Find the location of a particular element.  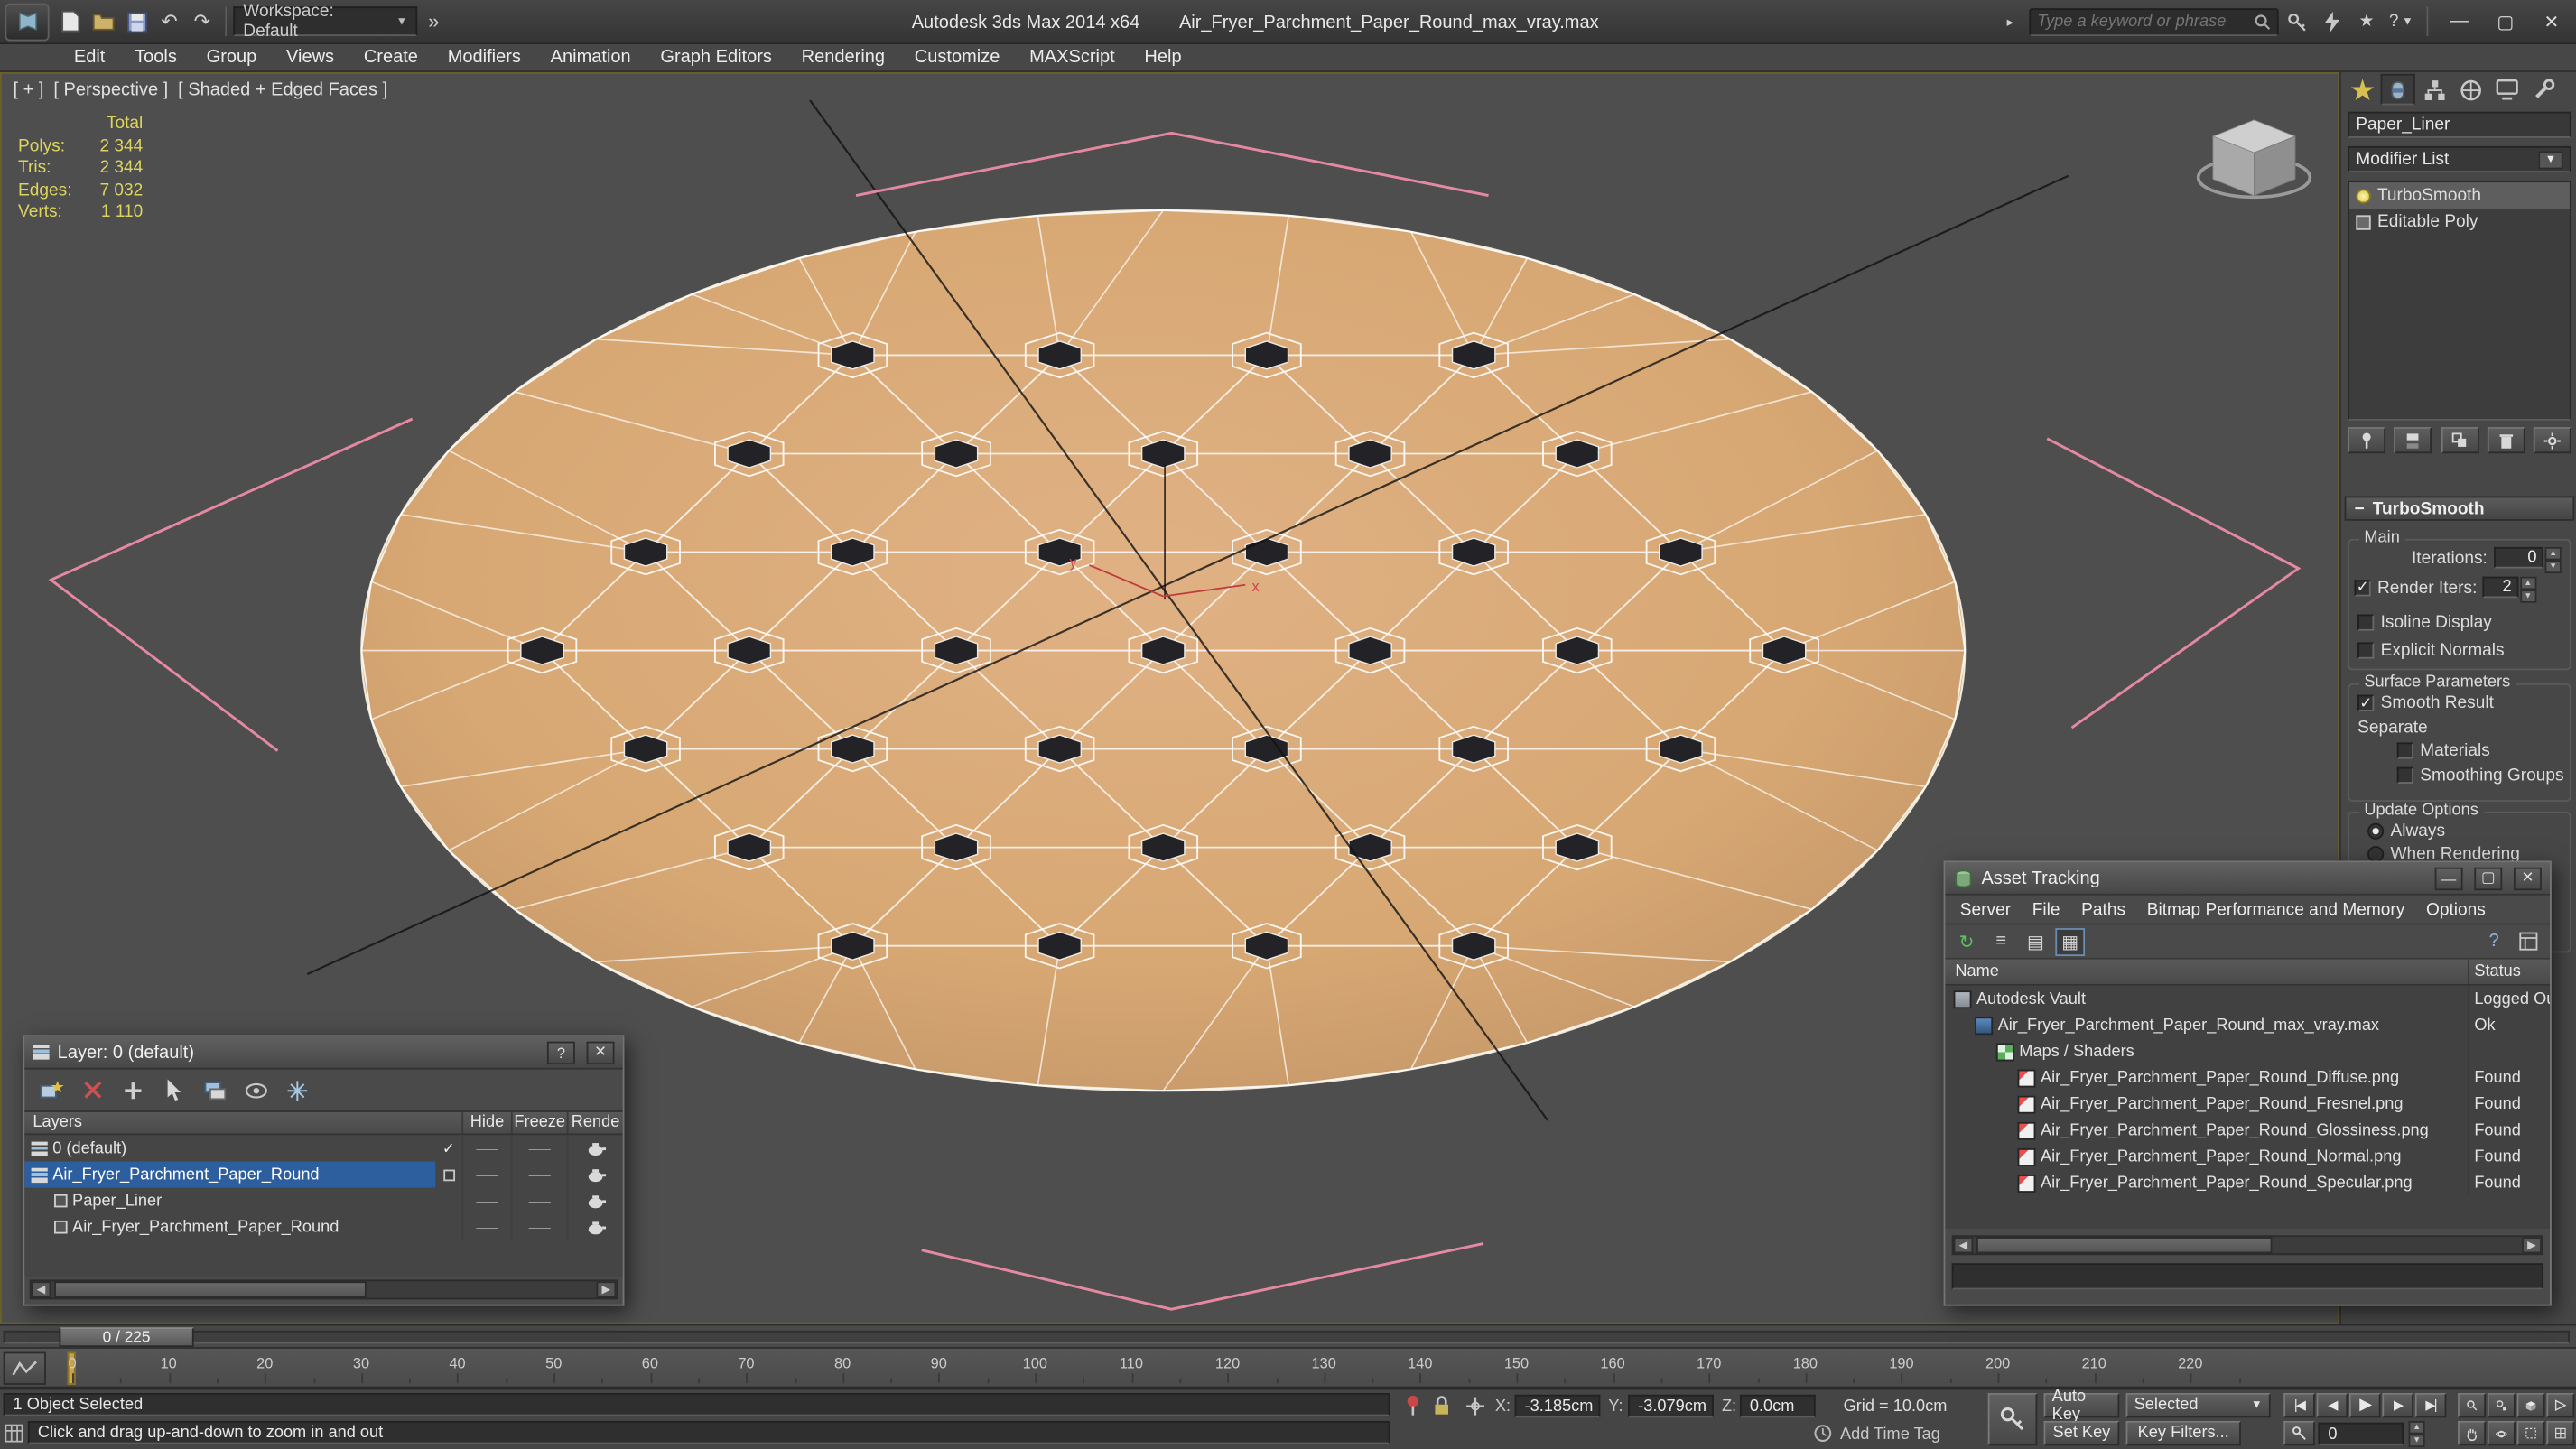

frame-spinner: ▲ ▼ is located at coordinates (2416, 1434).